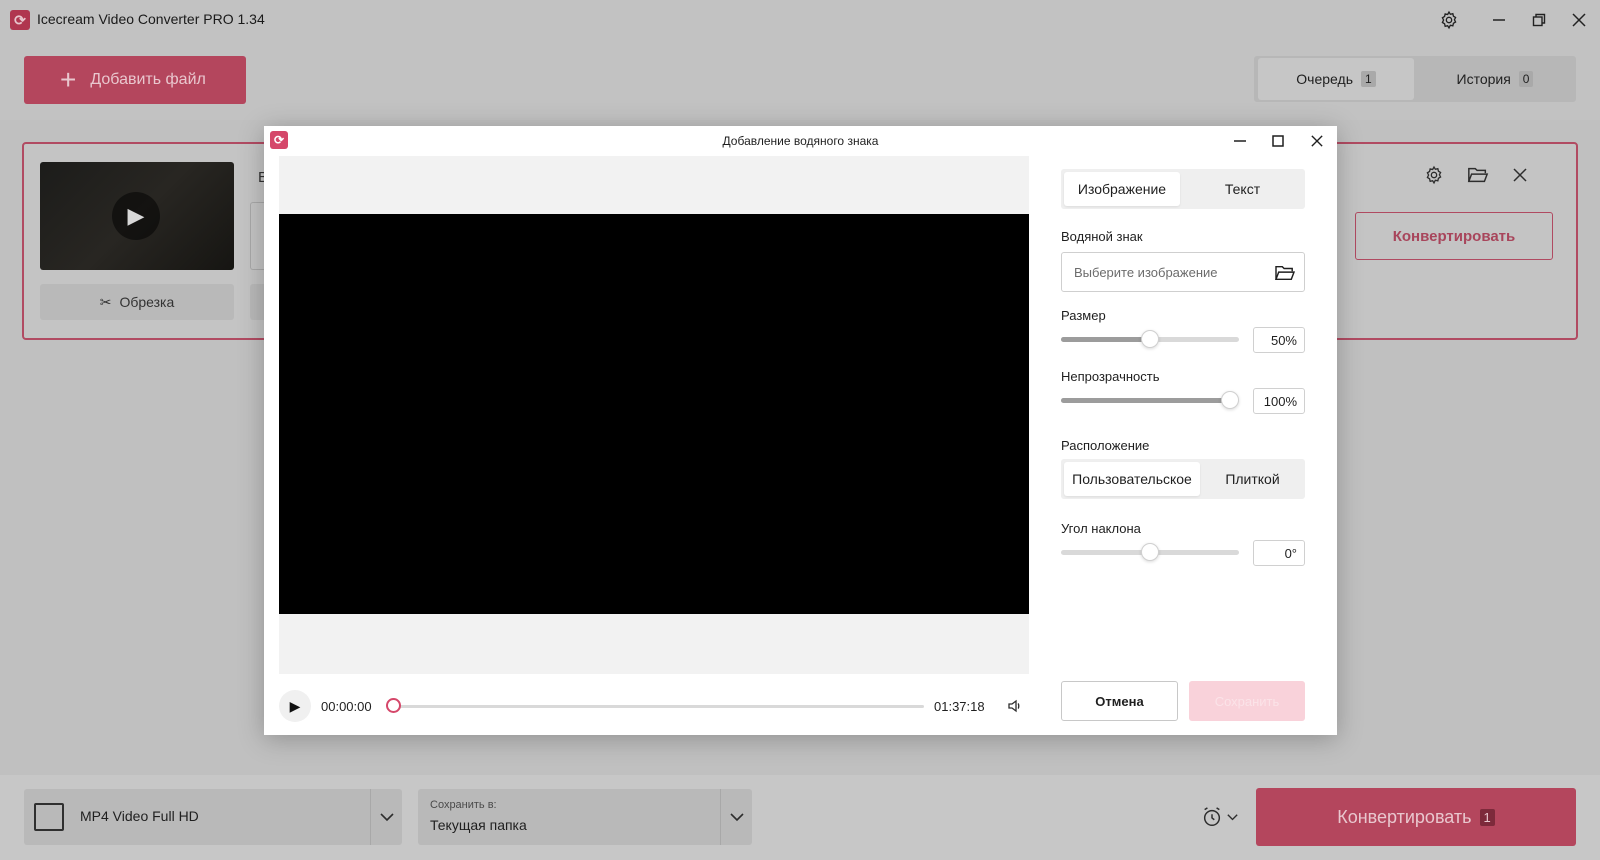  What do you see at coordinates (1483, 79) in the screenshot?
I see `tab-history-label: История` at bounding box center [1483, 79].